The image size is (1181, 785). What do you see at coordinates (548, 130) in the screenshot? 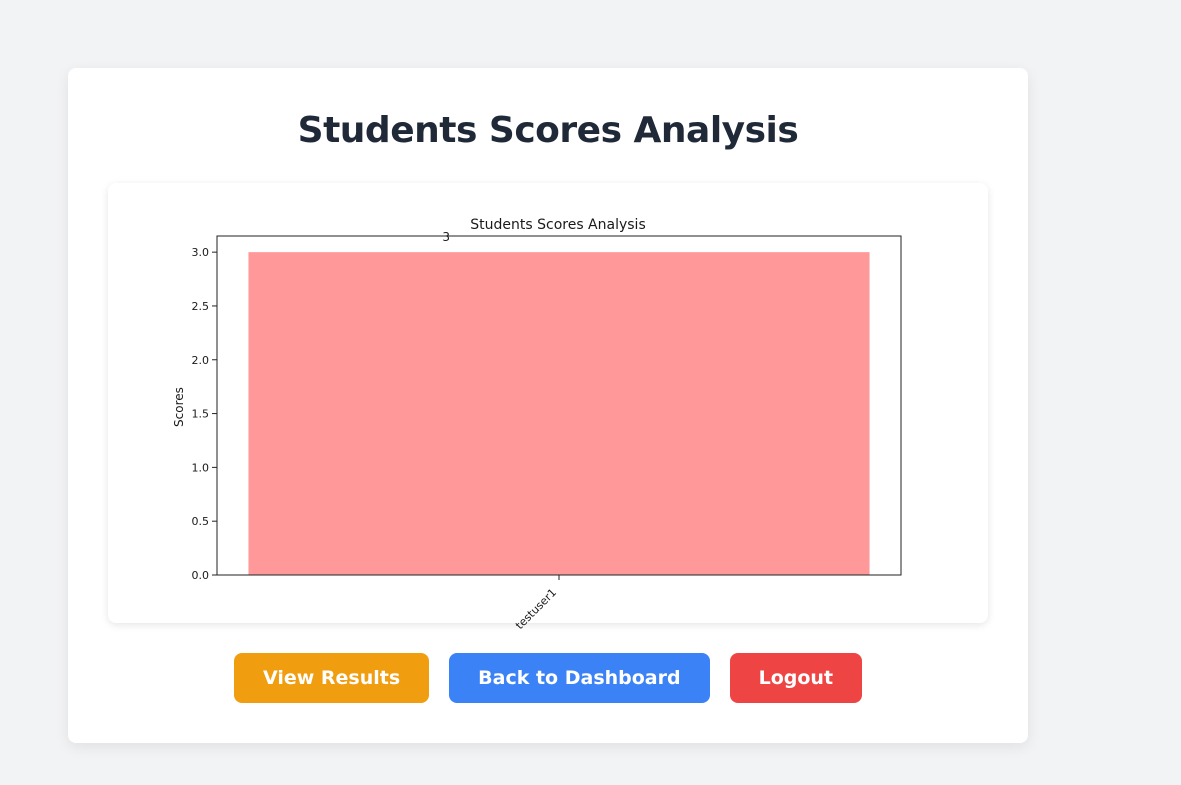
I see `page-title: Students Scores Analysis` at bounding box center [548, 130].